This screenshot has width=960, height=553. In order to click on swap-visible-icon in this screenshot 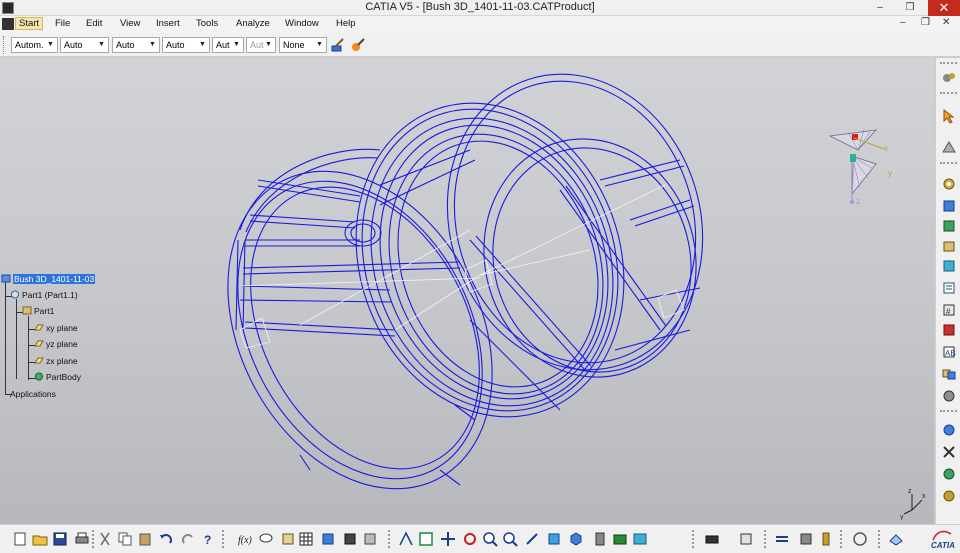, I will do `click(406, 539)`.